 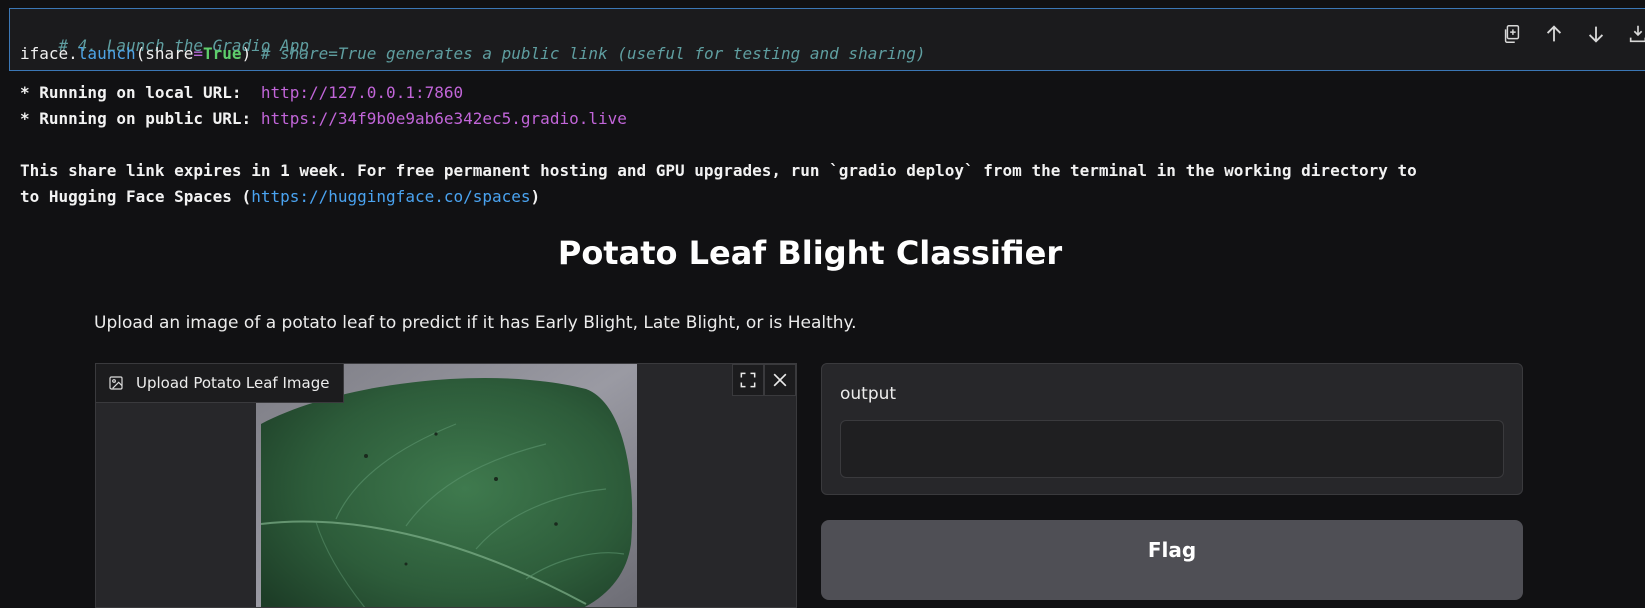 I want to click on code-arg: (share, so click(x=164, y=53).